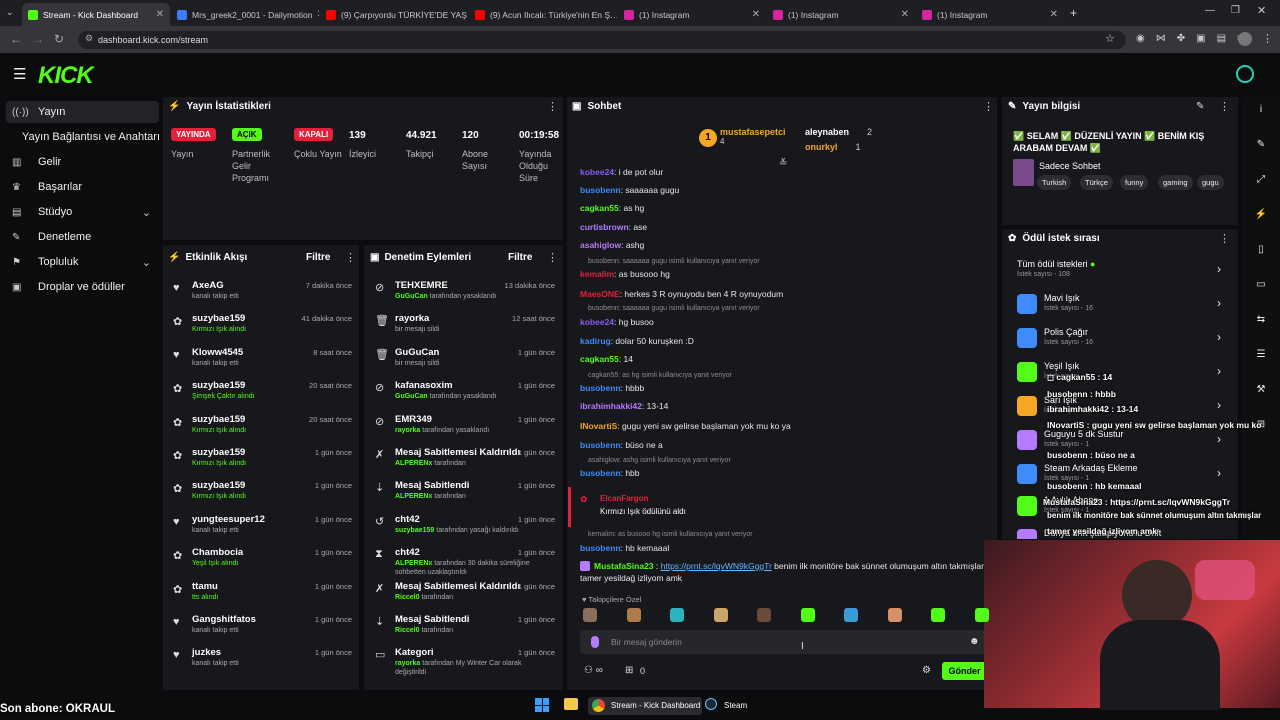 This screenshot has width=1280, height=720. Describe the element at coordinates (82, 212) in the screenshot. I see `sidebar-item: ▤ Stüdyo ⌄` at that location.